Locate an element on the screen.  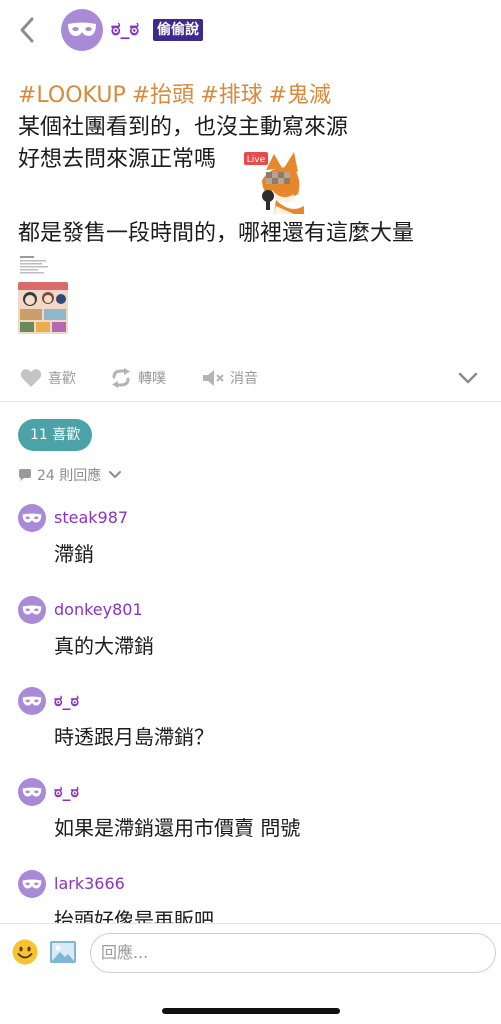
post-header: ಠ_ಠ 偷偷說 is located at coordinates (250, 31).